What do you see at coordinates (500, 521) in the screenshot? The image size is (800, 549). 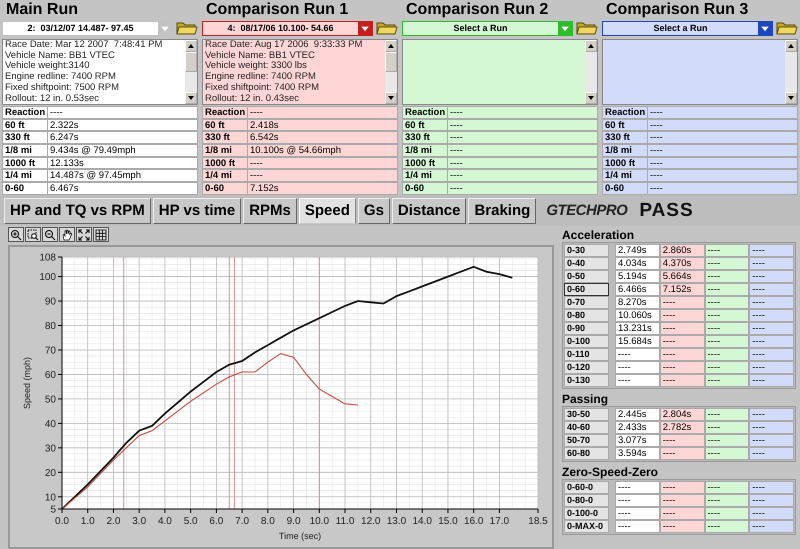 I see `axis-tick-label: 17.0` at bounding box center [500, 521].